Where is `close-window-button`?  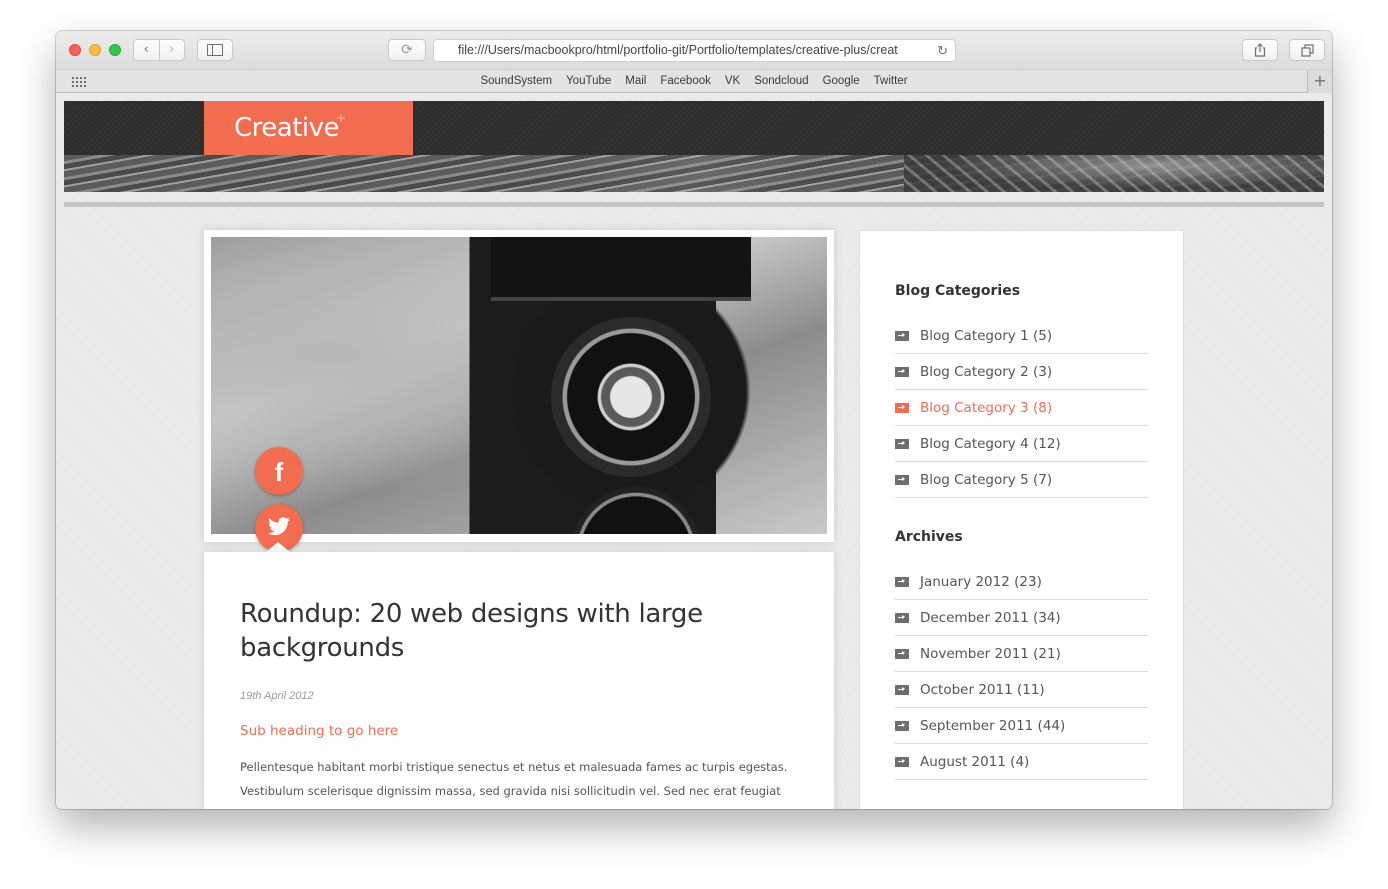
close-window-button is located at coordinates (75, 50).